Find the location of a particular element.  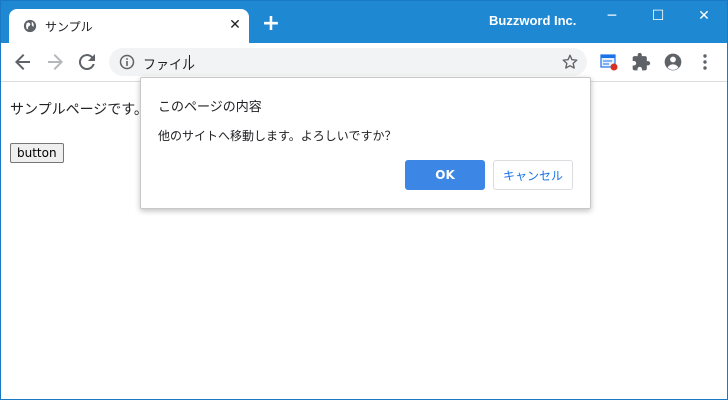

browser-tab: サンプル ✕ is located at coordinates (129, 26).